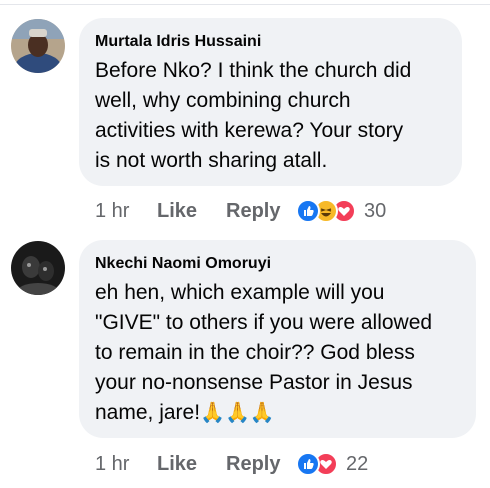 The width and height of the screenshot is (490, 488). I want to click on reaction-summary: 22, so click(332, 464).